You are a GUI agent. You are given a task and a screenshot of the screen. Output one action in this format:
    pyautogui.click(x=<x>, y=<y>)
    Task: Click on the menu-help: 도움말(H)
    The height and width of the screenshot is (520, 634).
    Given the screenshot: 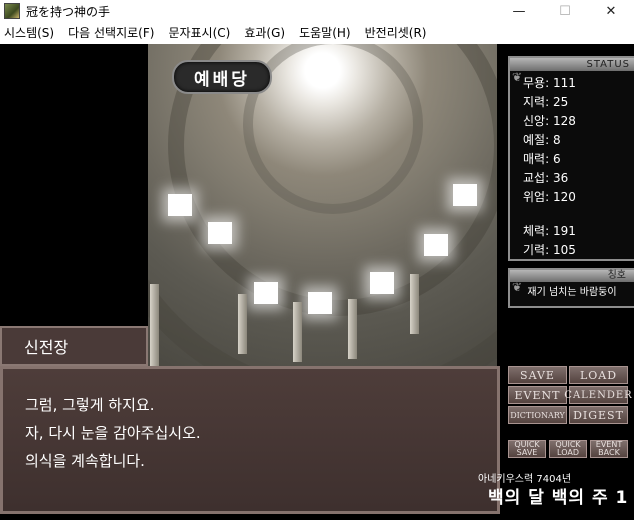 What is the action you would take?
    pyautogui.click(x=325, y=33)
    